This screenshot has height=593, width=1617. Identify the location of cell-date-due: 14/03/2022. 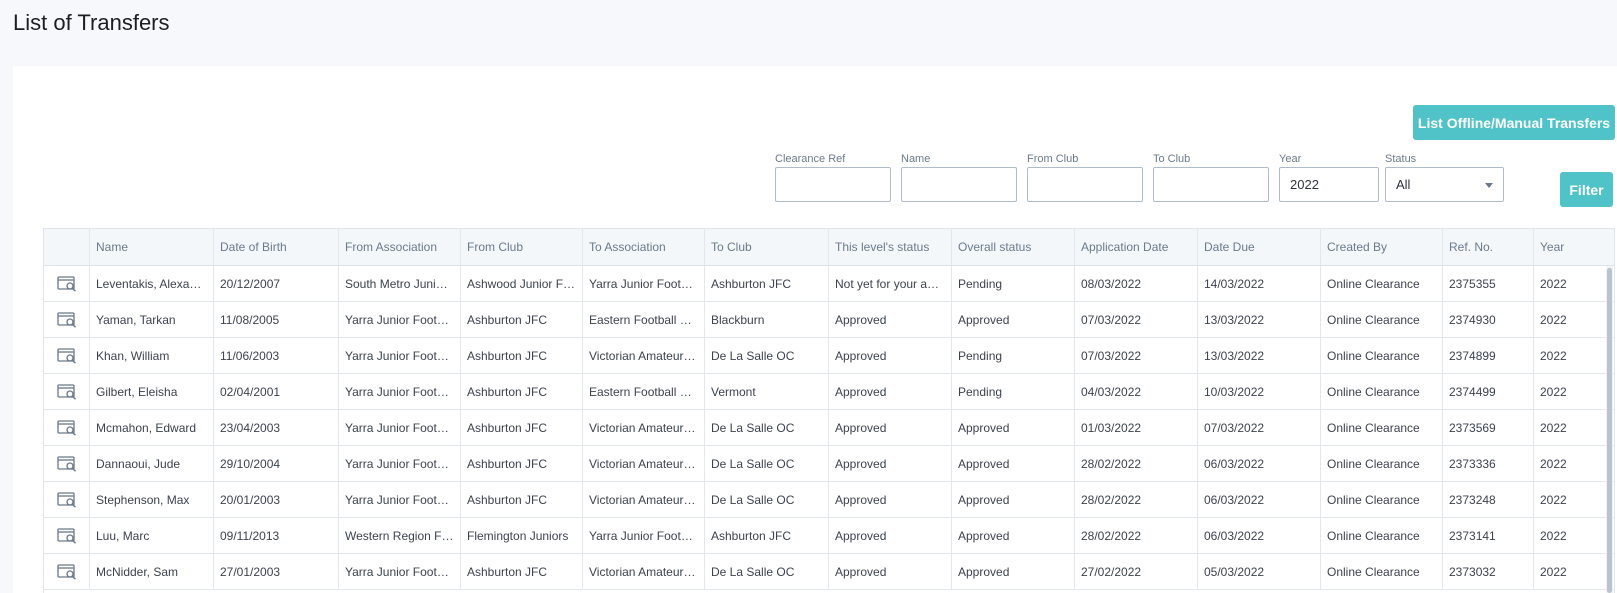
(1259, 283).